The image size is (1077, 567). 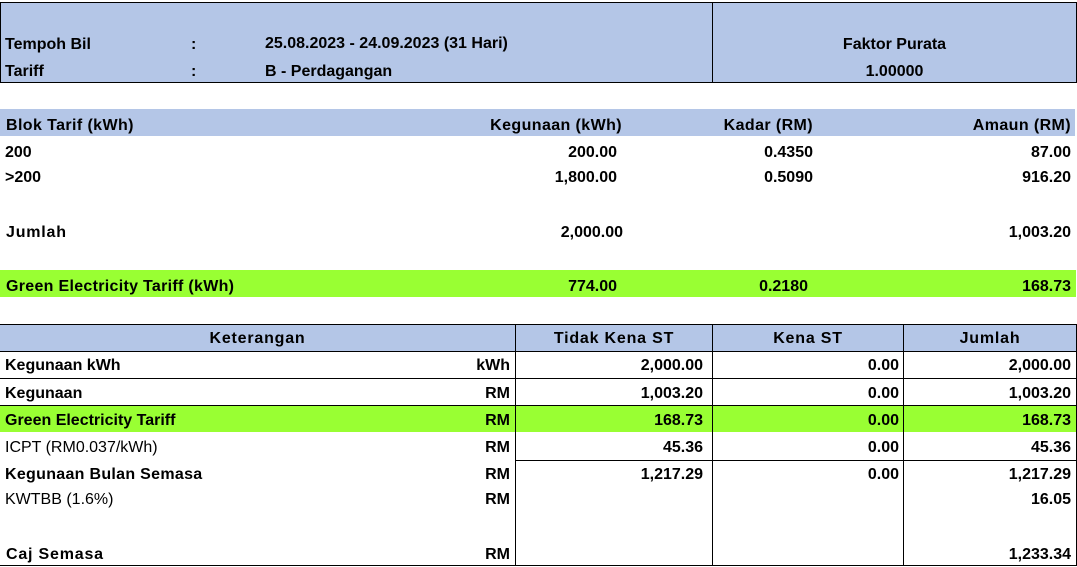 What do you see at coordinates (808, 338) in the screenshot?
I see `kena-st-header: Kena ST` at bounding box center [808, 338].